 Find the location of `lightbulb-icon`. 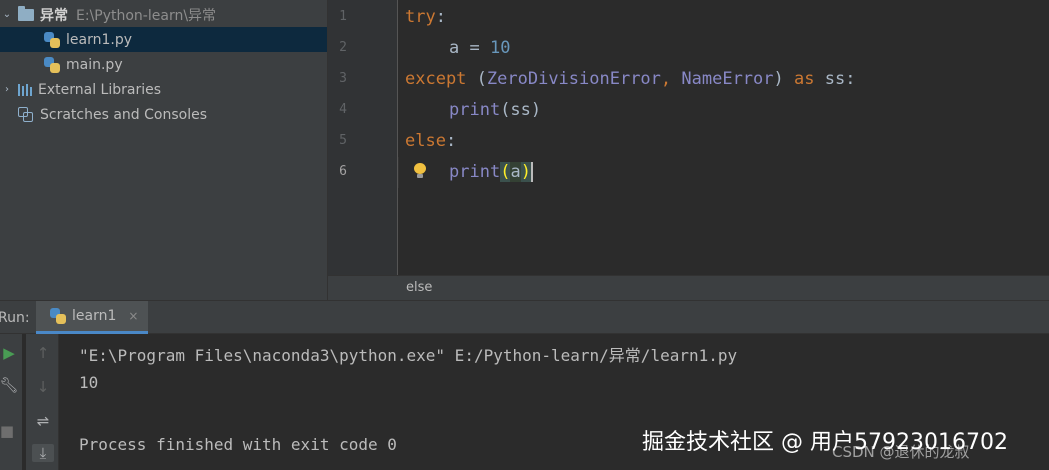

lightbulb-icon is located at coordinates (420, 171).